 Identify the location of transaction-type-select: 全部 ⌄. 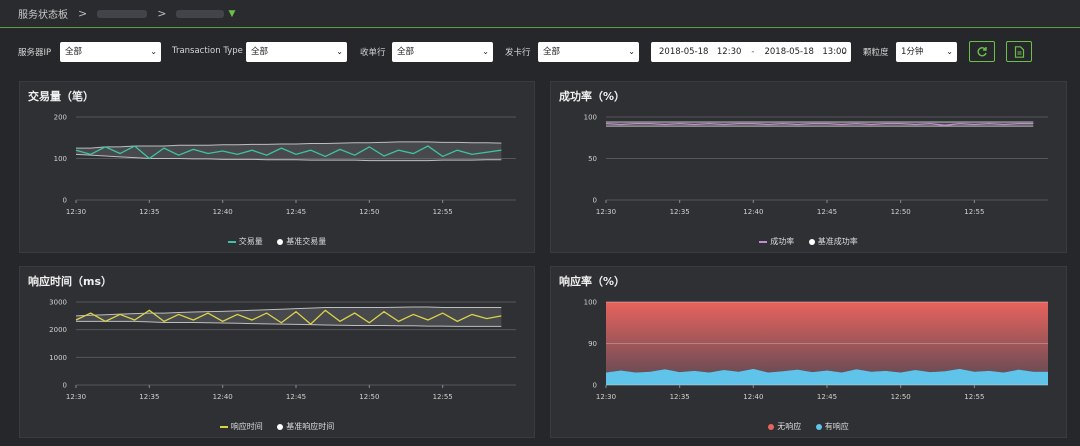
(296, 52).